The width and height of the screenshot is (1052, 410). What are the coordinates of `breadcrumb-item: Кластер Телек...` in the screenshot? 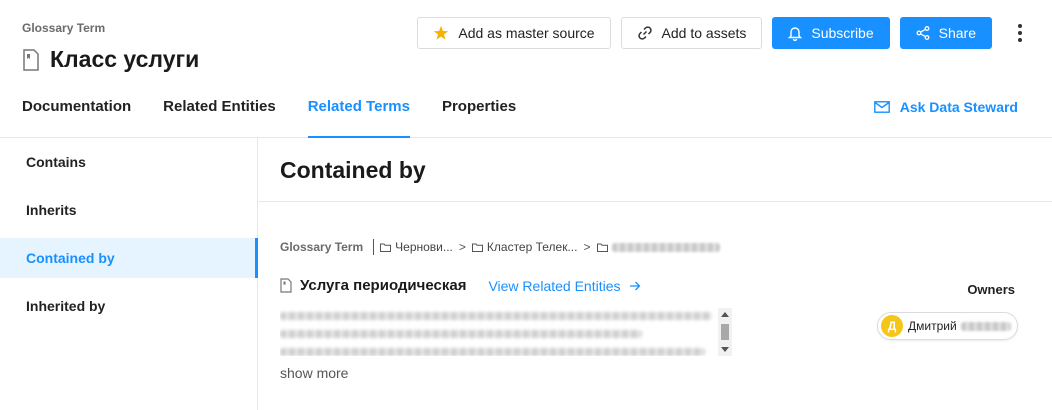 It's located at (524, 247).